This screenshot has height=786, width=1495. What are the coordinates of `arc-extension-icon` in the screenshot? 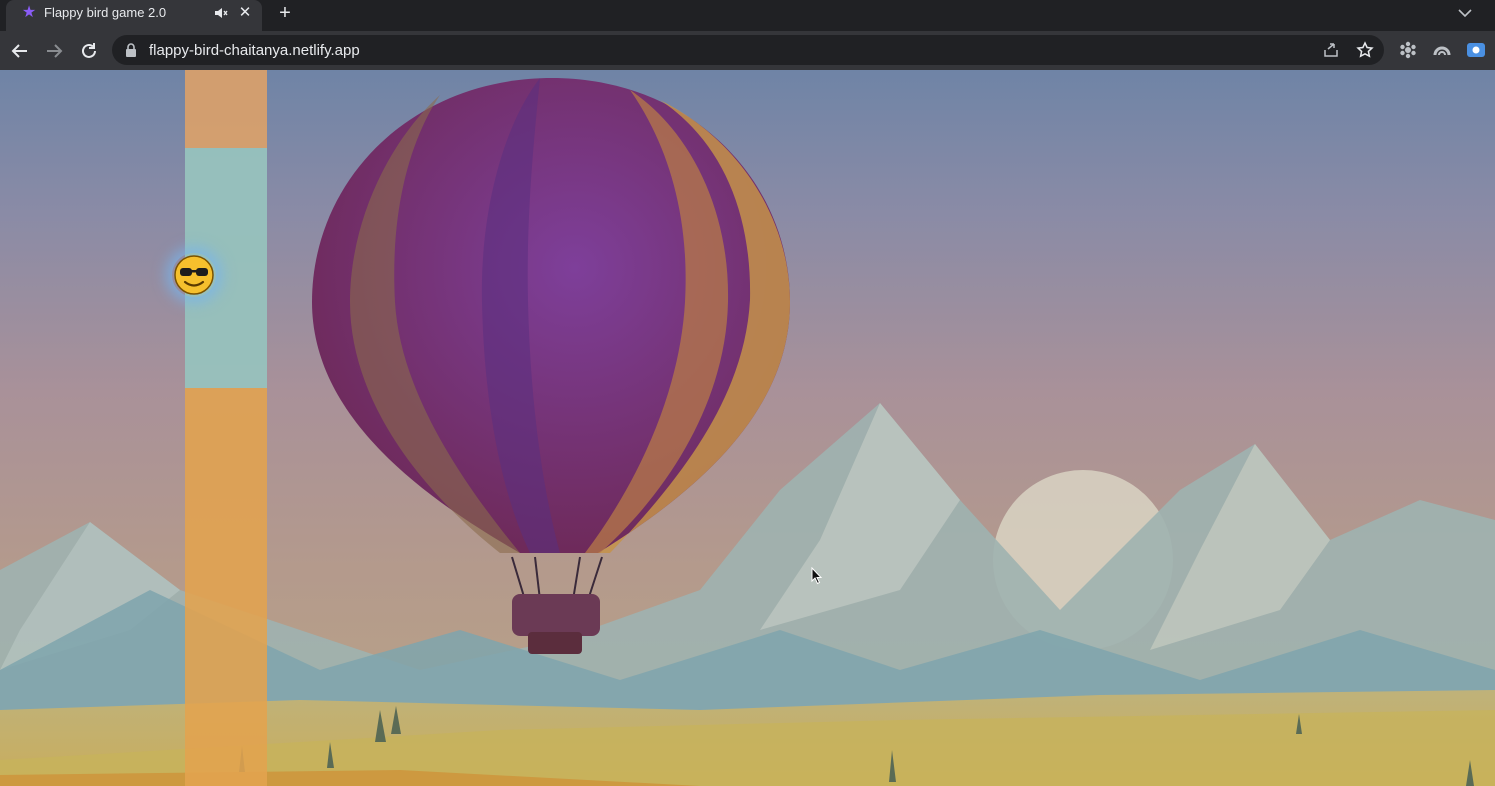 It's located at (1442, 50).